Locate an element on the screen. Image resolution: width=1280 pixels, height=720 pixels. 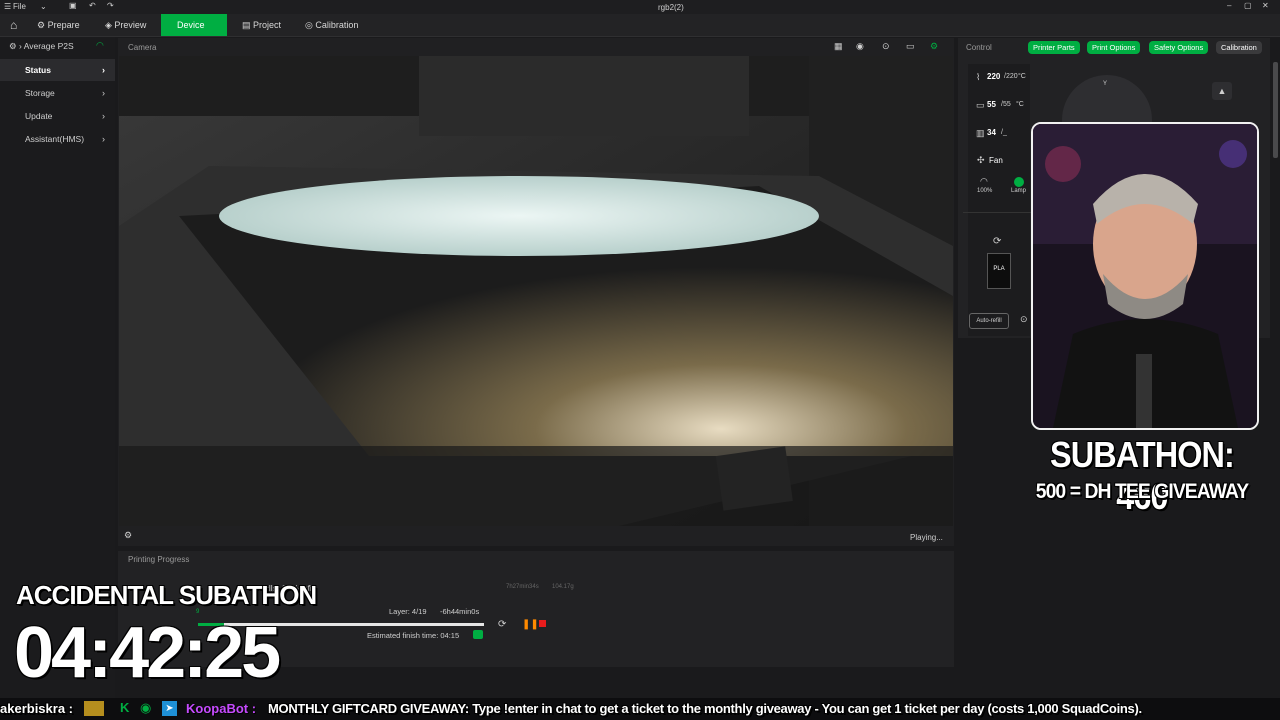
layer-count: Layer: 4/19 is located at coordinates (408, 611).